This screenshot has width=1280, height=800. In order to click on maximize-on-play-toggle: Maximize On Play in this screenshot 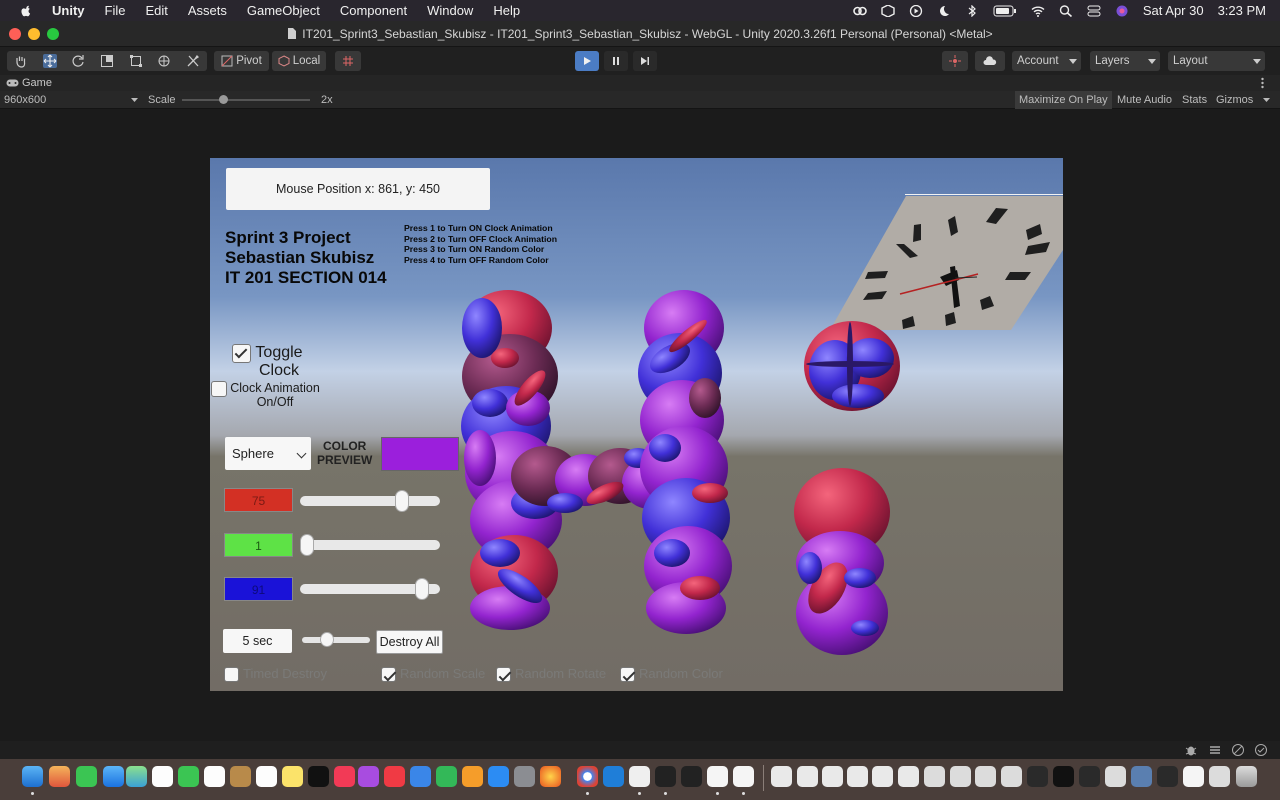, I will do `click(1063, 100)`.